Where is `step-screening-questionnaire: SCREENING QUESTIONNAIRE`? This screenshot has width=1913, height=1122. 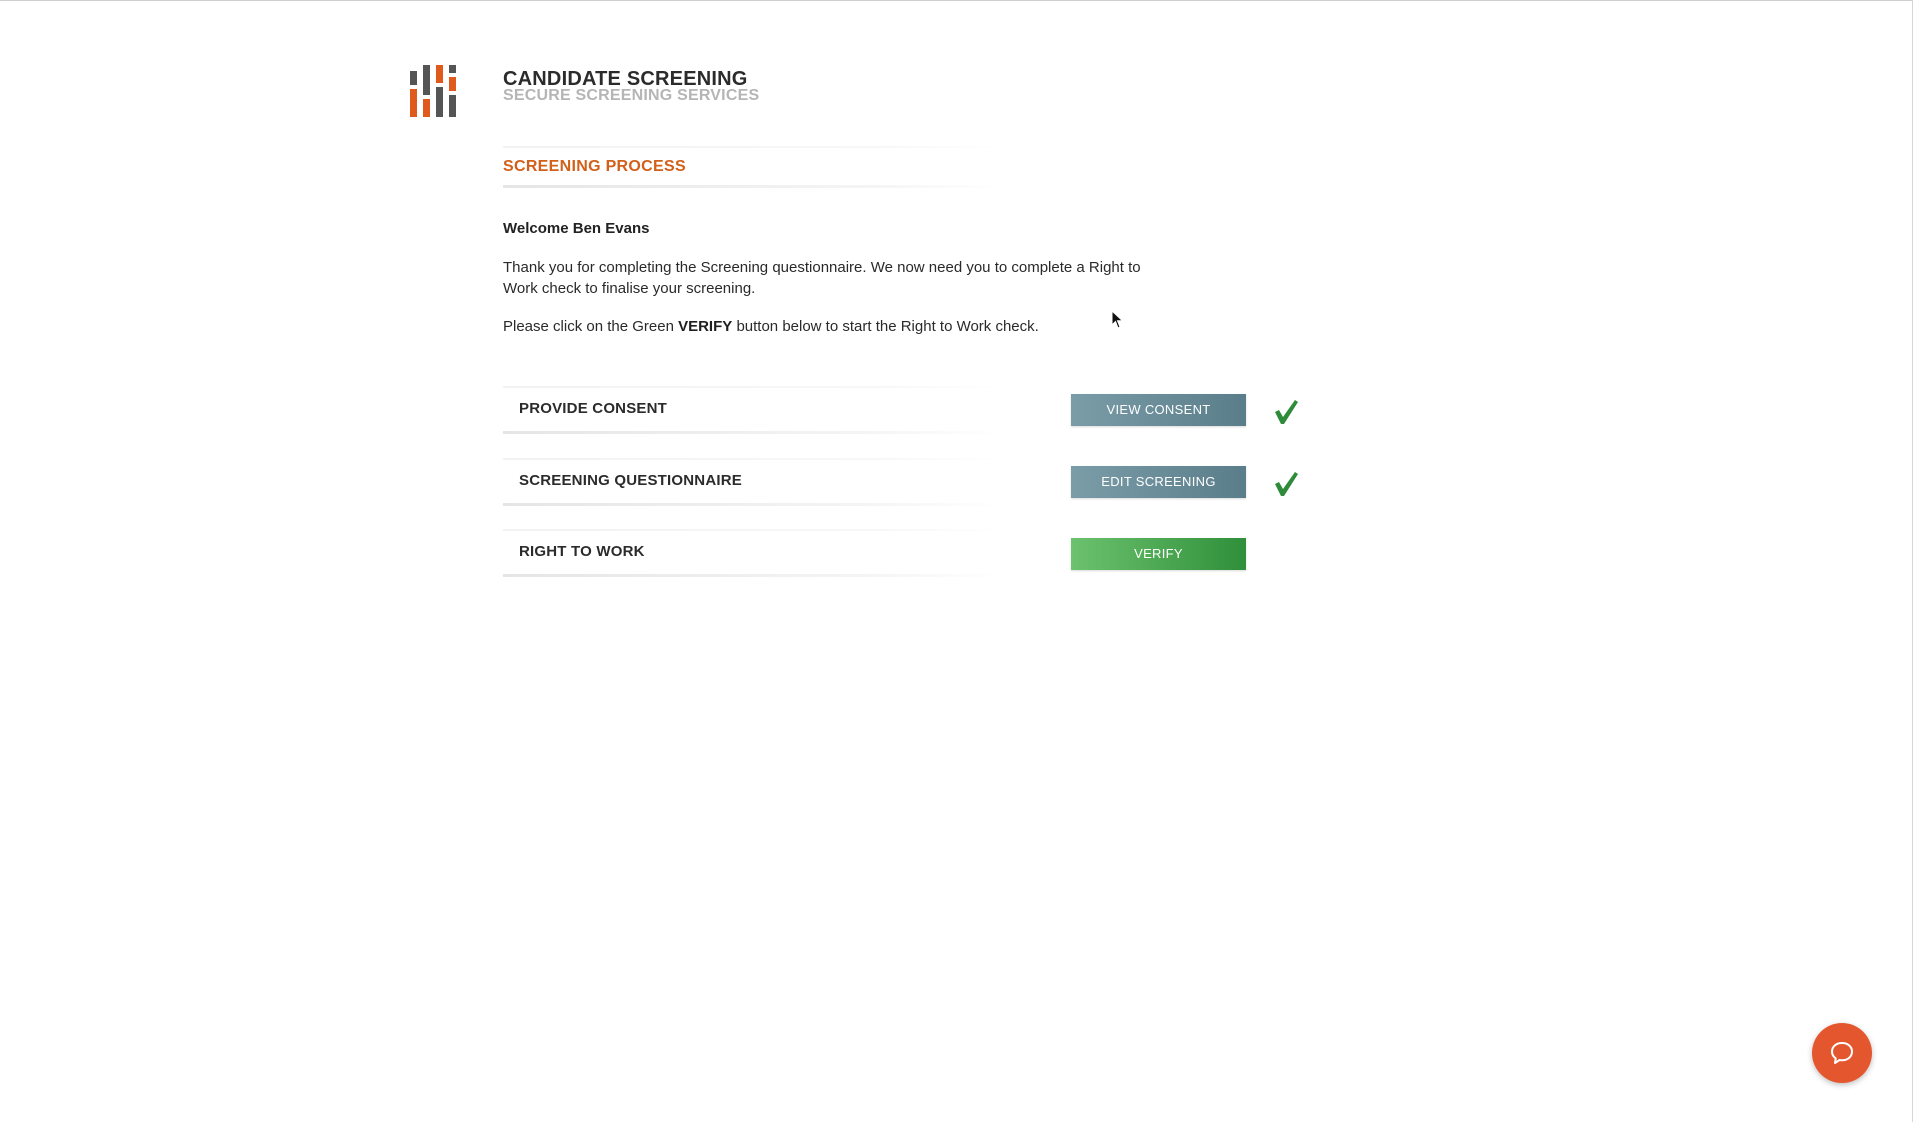 step-screening-questionnaire: SCREENING QUESTIONNAIRE is located at coordinates (753, 482).